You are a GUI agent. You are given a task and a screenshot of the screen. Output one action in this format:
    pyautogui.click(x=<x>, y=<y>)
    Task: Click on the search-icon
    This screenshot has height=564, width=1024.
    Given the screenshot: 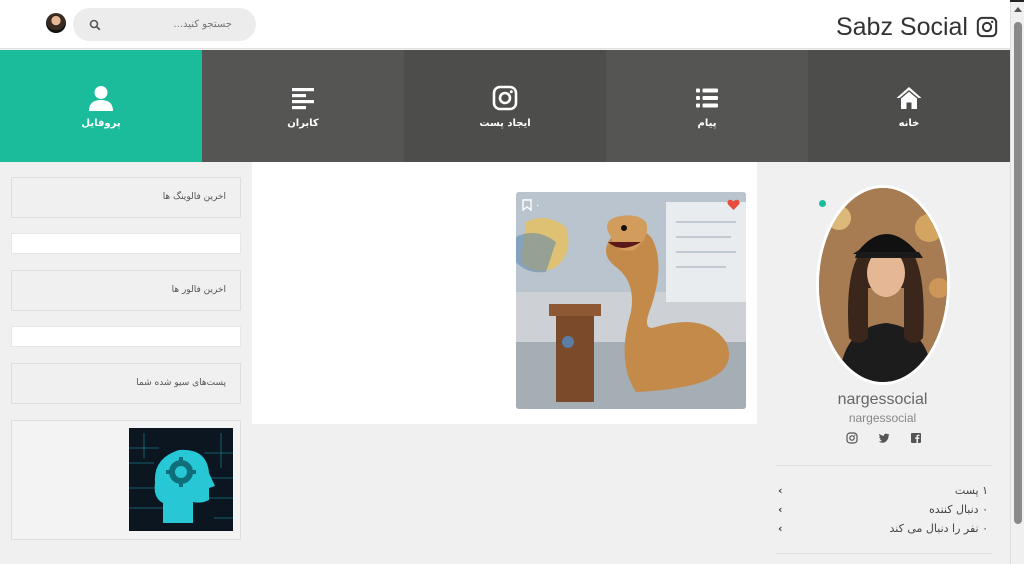 What is the action you would take?
    pyautogui.click(x=95, y=25)
    